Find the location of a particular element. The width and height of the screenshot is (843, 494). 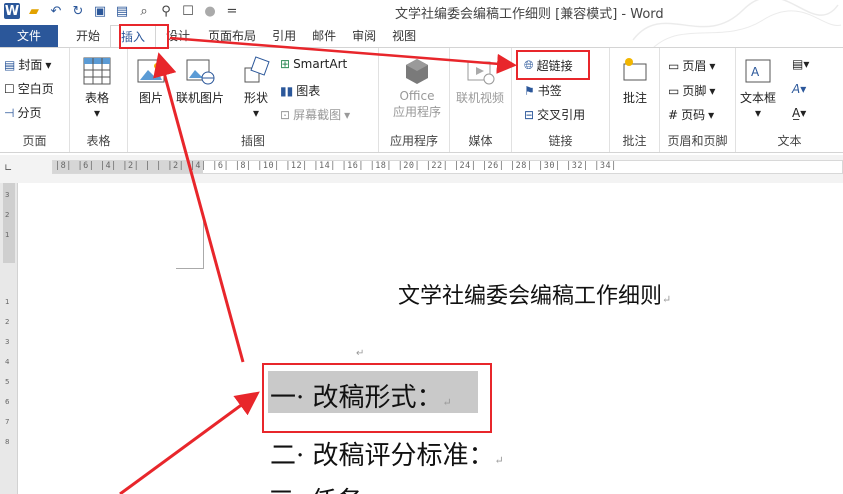

tab-view: 视图 is located at coordinates (404, 36).